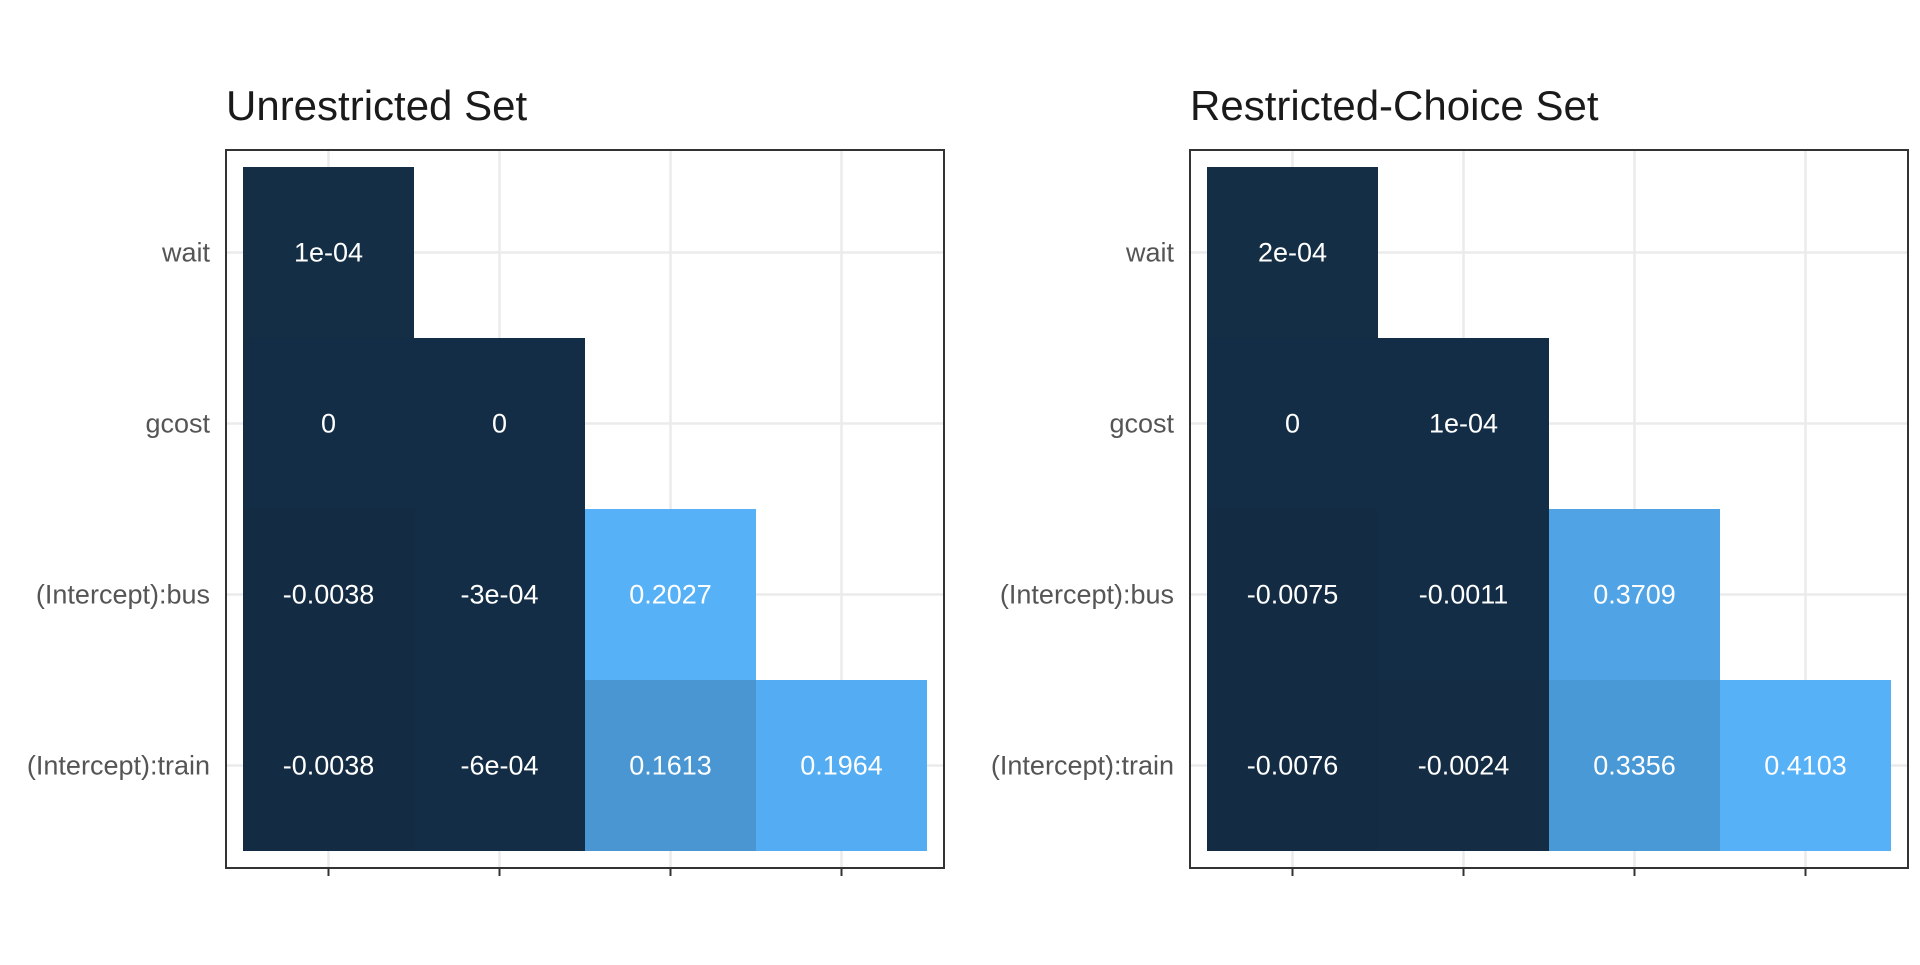 The image size is (1920, 965). What do you see at coordinates (841, 766) in the screenshot?
I see `cell-value-label: 0.1964` at bounding box center [841, 766].